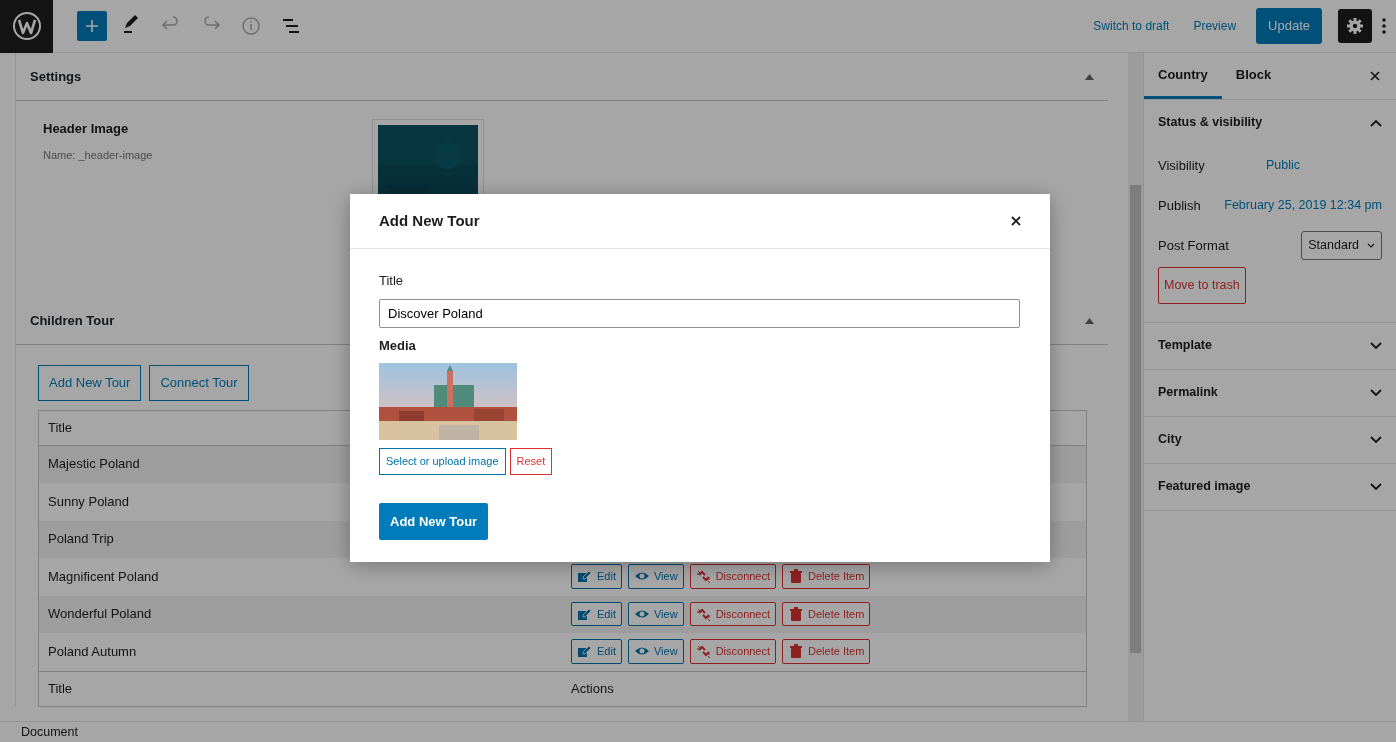 The image size is (1396, 742). Describe the element at coordinates (698, 731) in the screenshot. I see `status-bar-label: Document` at that location.